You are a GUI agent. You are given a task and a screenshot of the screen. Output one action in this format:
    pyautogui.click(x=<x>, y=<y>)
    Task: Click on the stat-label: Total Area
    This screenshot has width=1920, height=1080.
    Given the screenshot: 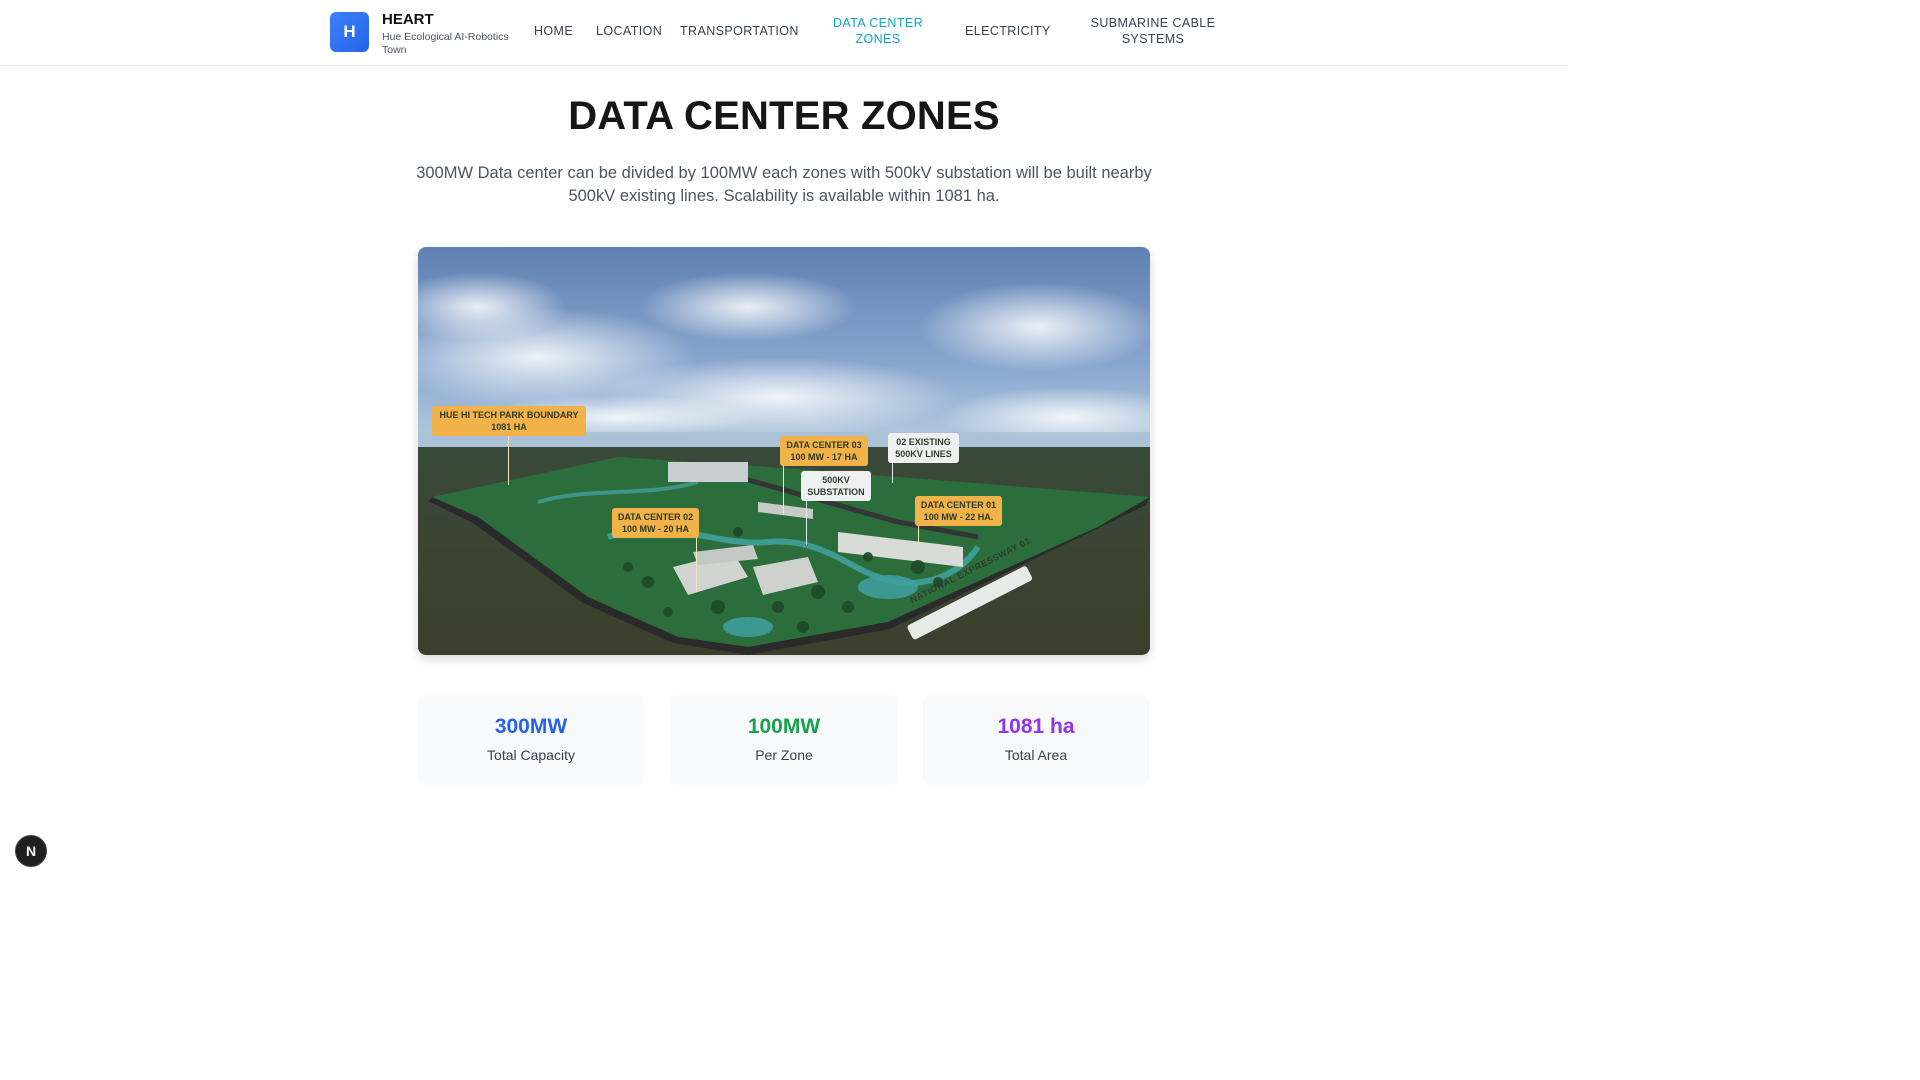 What is the action you would take?
    pyautogui.click(x=1036, y=755)
    